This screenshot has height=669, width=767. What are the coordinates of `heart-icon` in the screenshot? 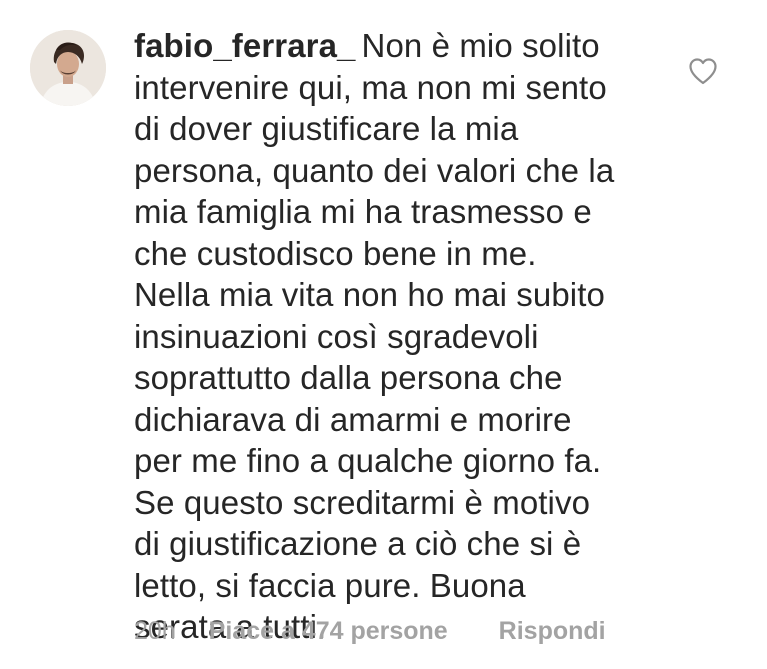 It's located at (703, 71).